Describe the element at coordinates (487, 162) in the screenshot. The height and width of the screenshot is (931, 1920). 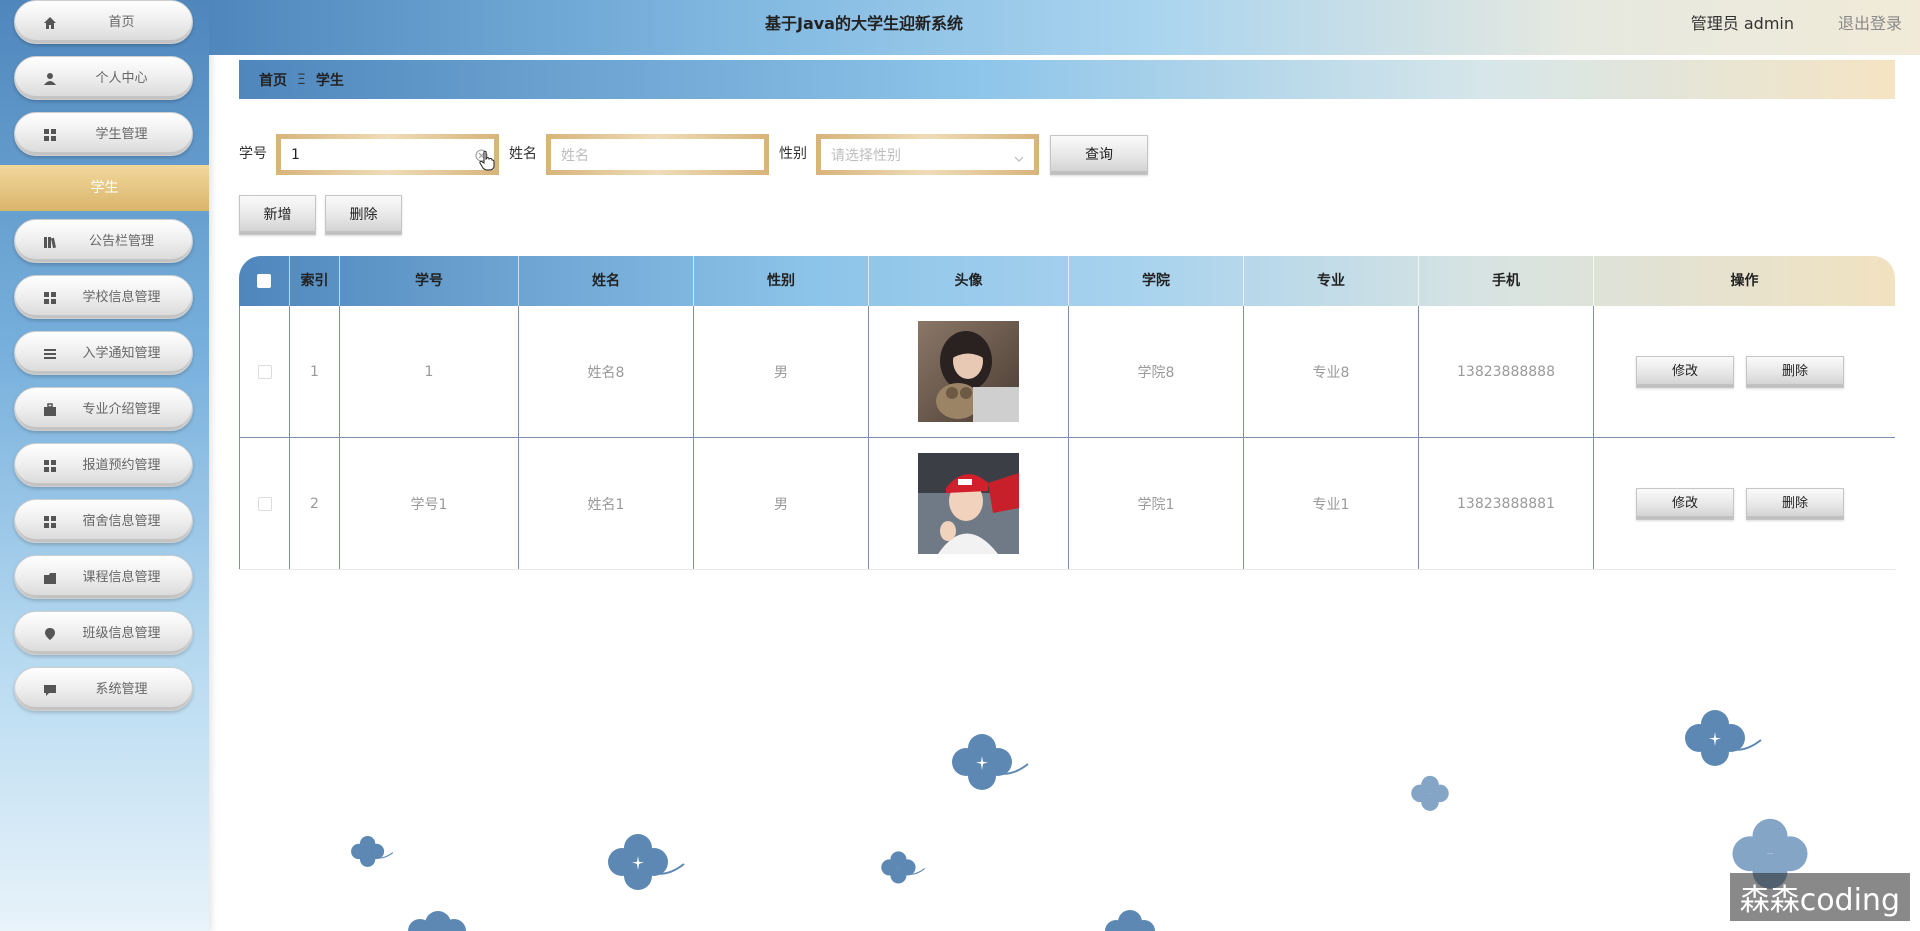
I see `cursor-hand-icon` at that location.